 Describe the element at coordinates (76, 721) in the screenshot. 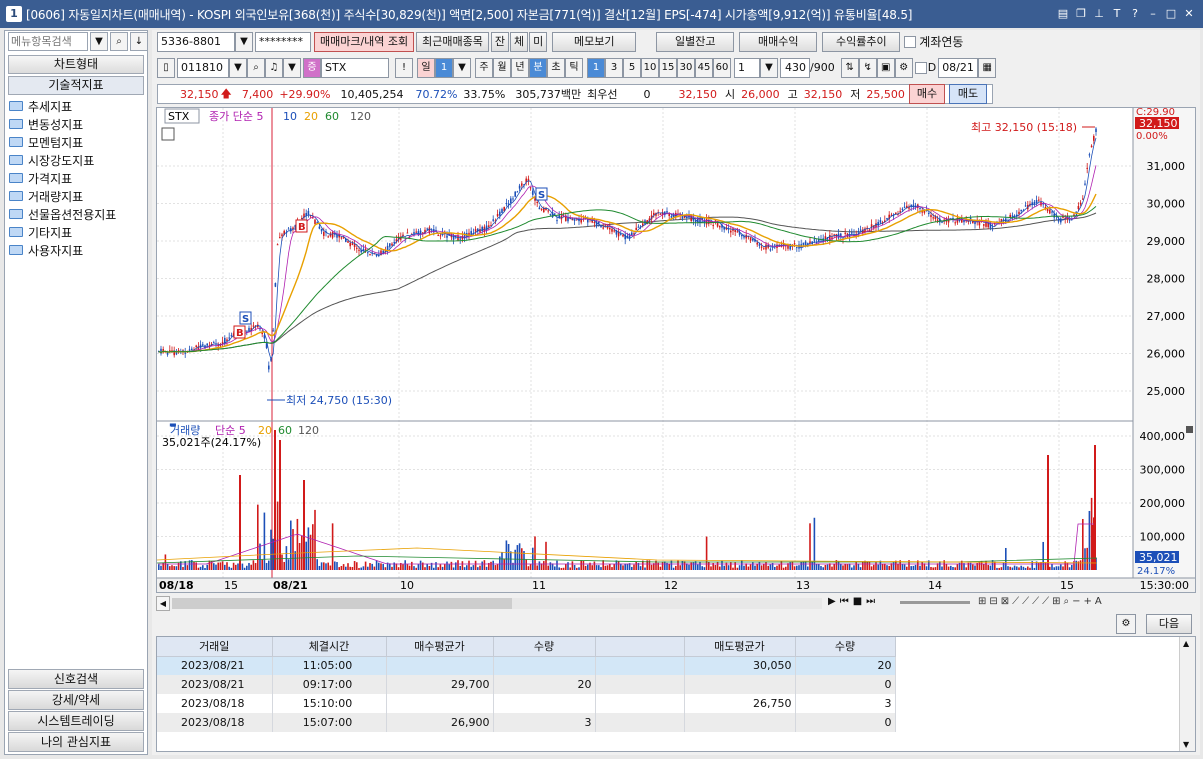

I see `system-trading-button: 시스템트레이딩` at that location.